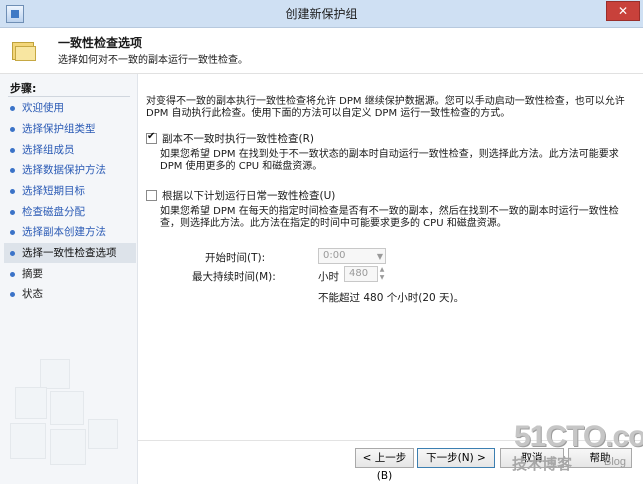  Describe the element at coordinates (70, 129) in the screenshot. I see `step-group-type: 选择保护组类型` at that location.